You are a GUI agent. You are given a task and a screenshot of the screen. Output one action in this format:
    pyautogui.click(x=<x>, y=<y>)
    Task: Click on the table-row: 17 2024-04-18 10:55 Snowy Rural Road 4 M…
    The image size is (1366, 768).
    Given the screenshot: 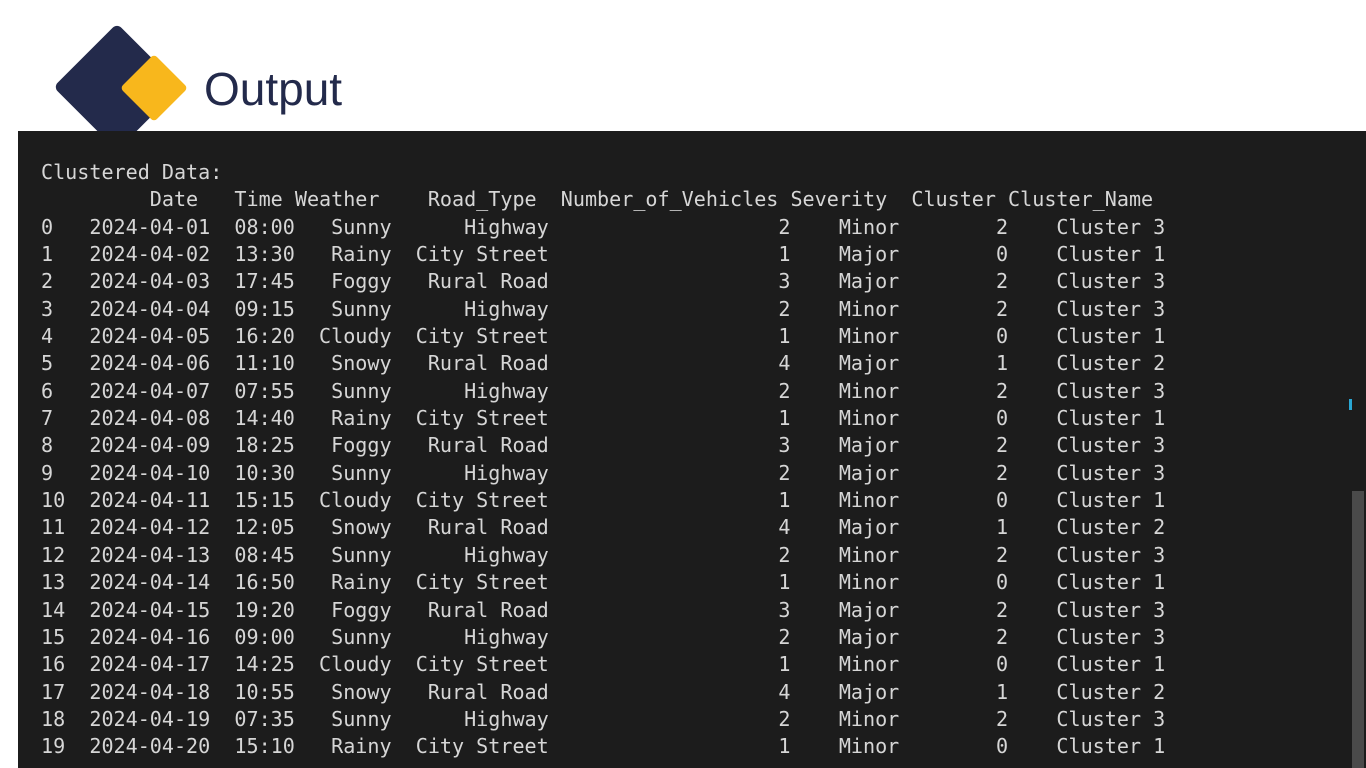 What is the action you would take?
    pyautogui.click(x=603, y=691)
    